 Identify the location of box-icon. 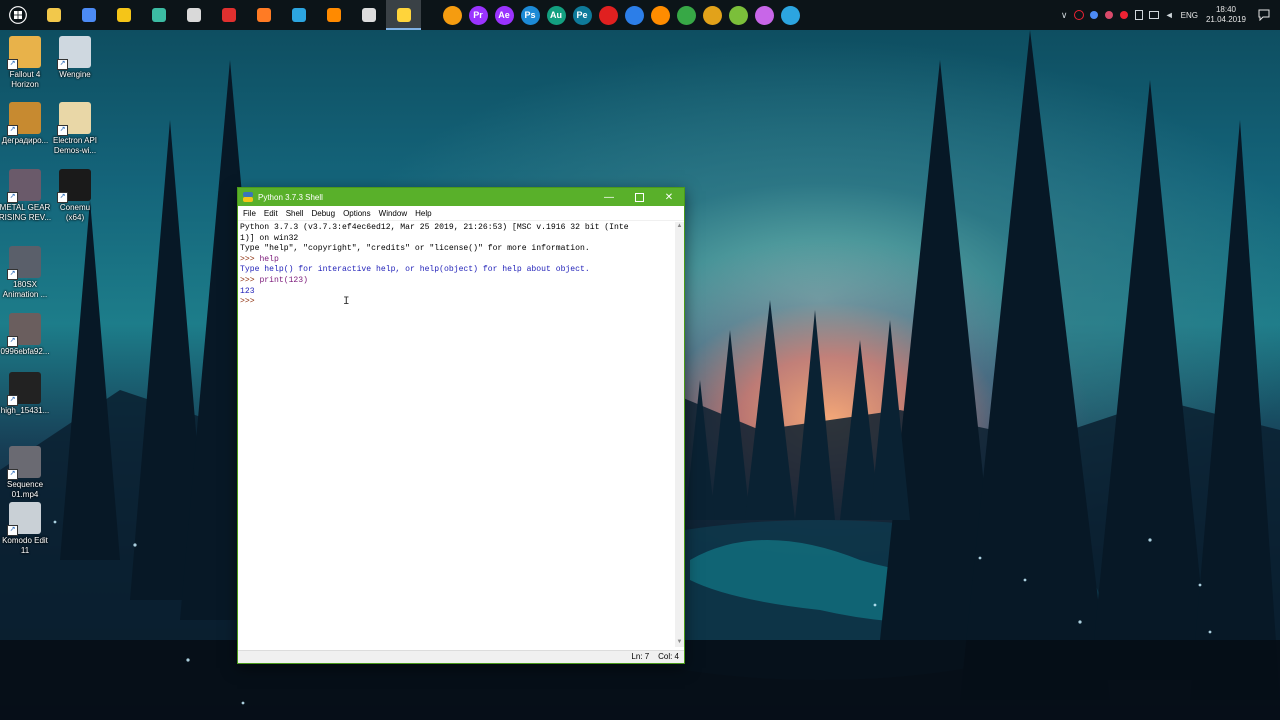
(193, 15).